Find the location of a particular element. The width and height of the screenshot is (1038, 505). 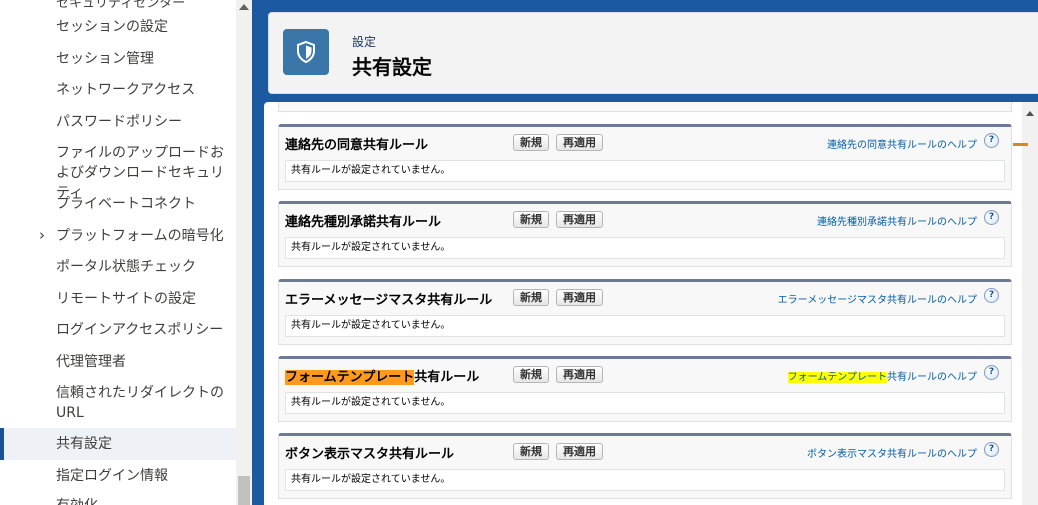

shield-icon is located at coordinates (306, 52).